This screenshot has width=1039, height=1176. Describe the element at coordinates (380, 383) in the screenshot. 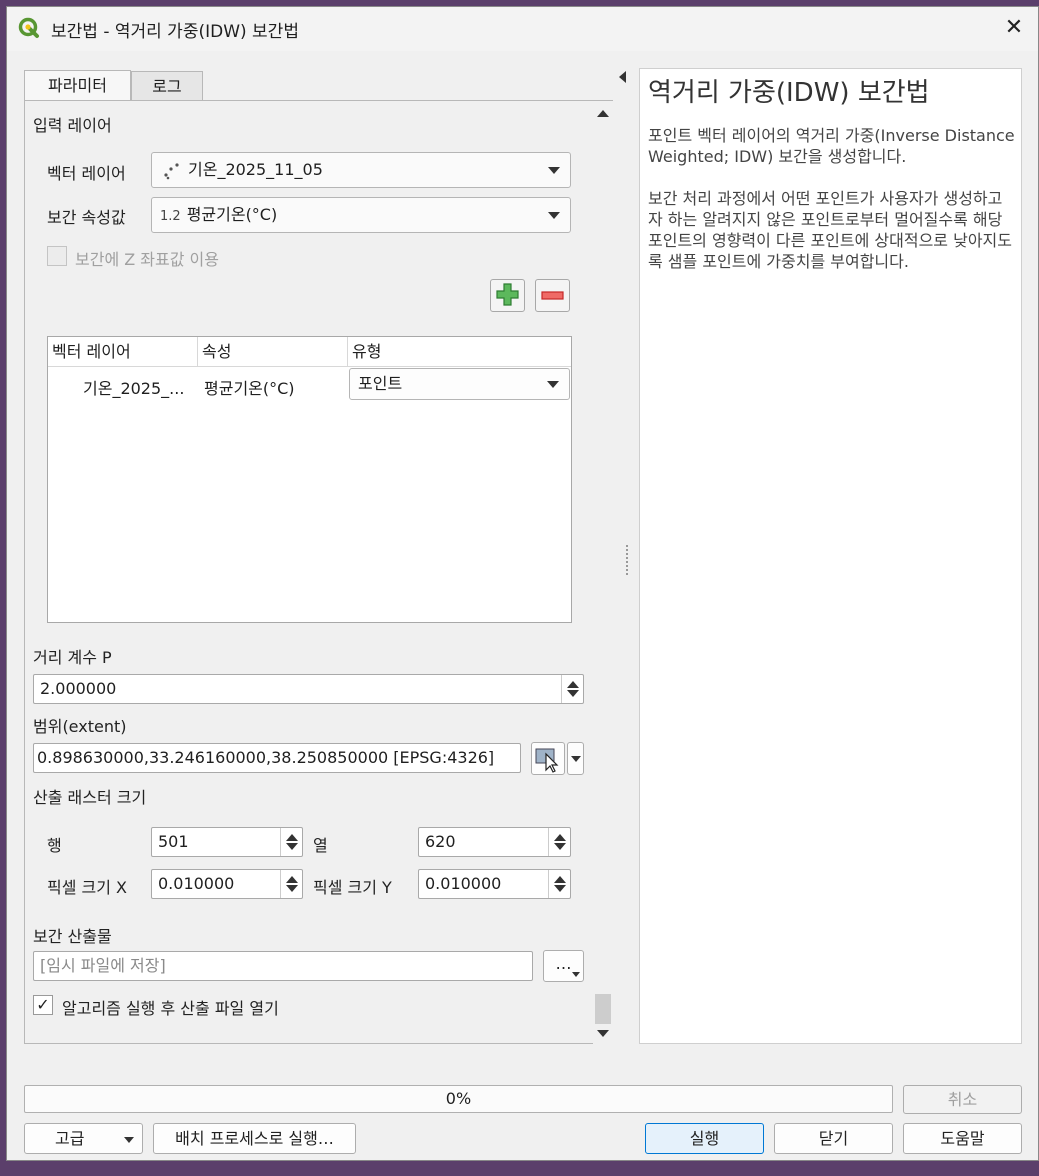

I see `row-type-value: 포인트` at that location.